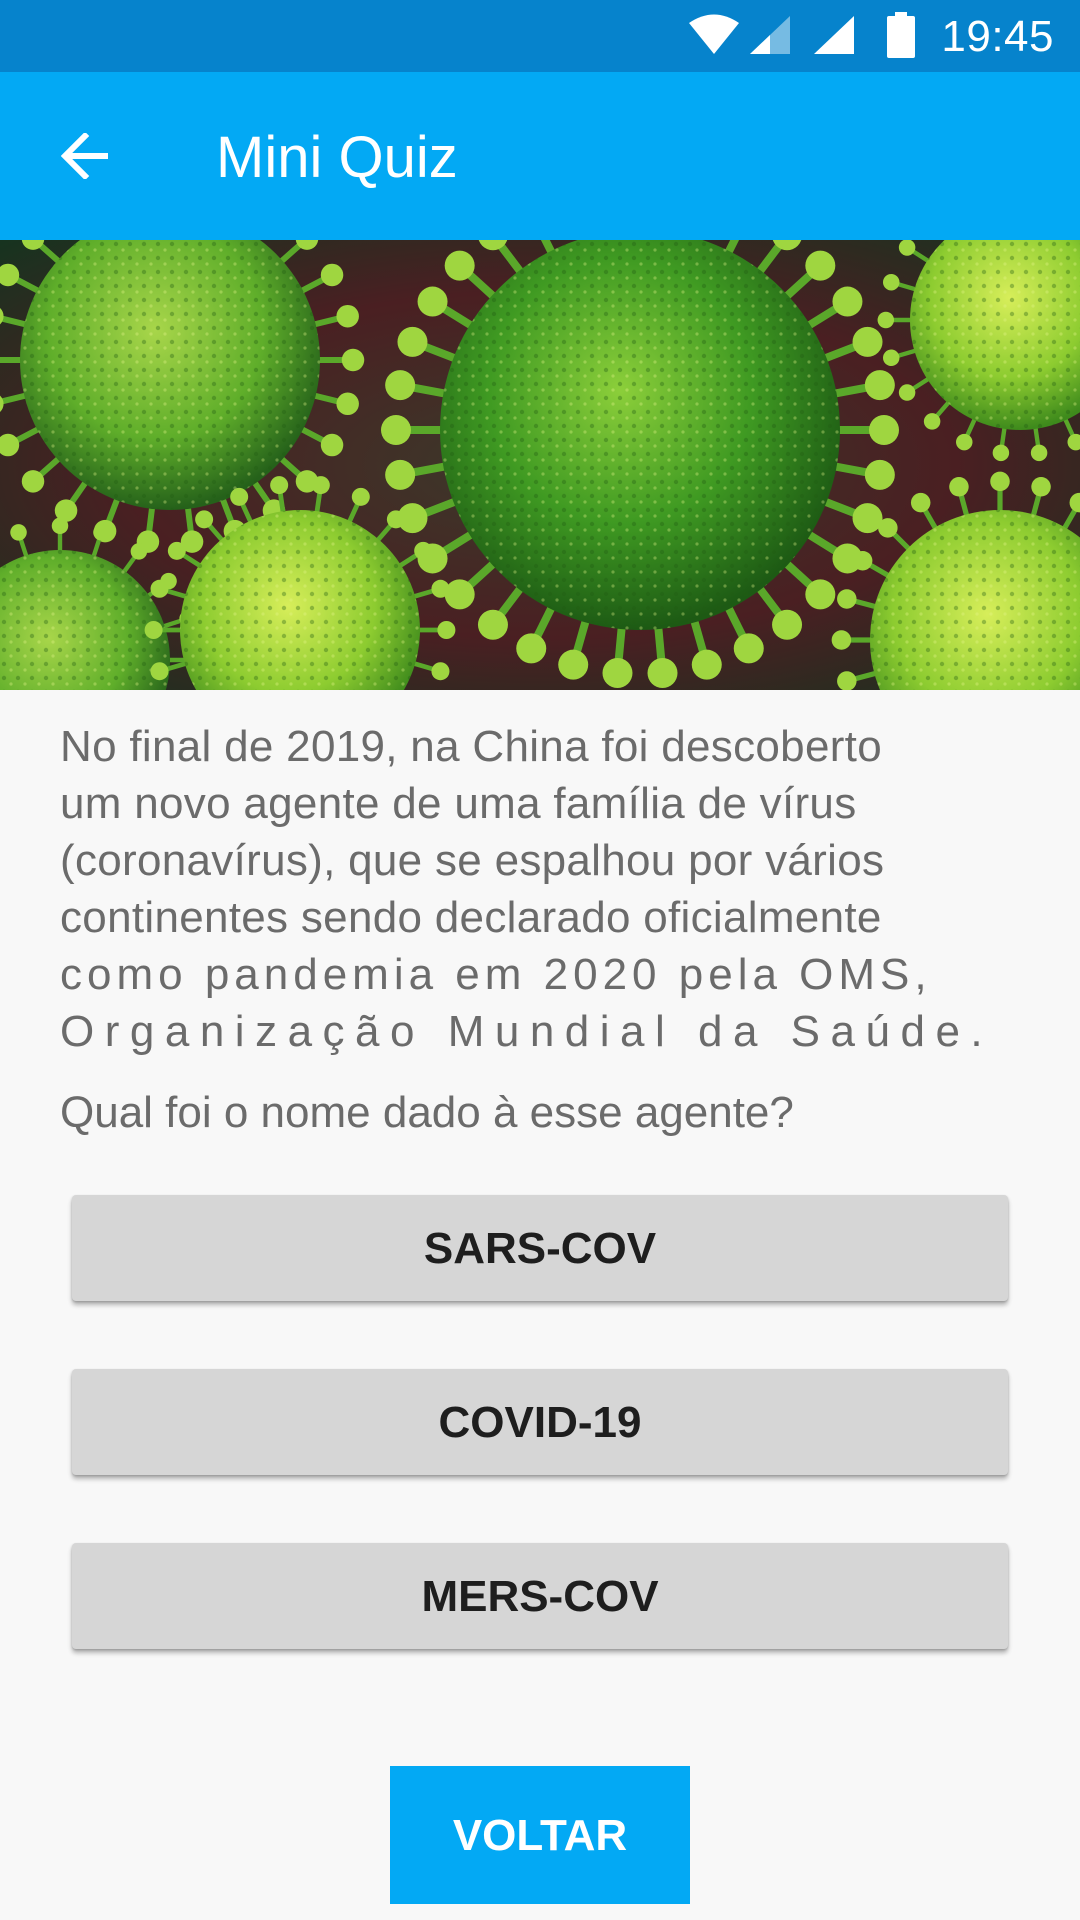 The height and width of the screenshot is (1920, 1080). I want to click on app-bar: Mini Quiz, so click(540, 156).